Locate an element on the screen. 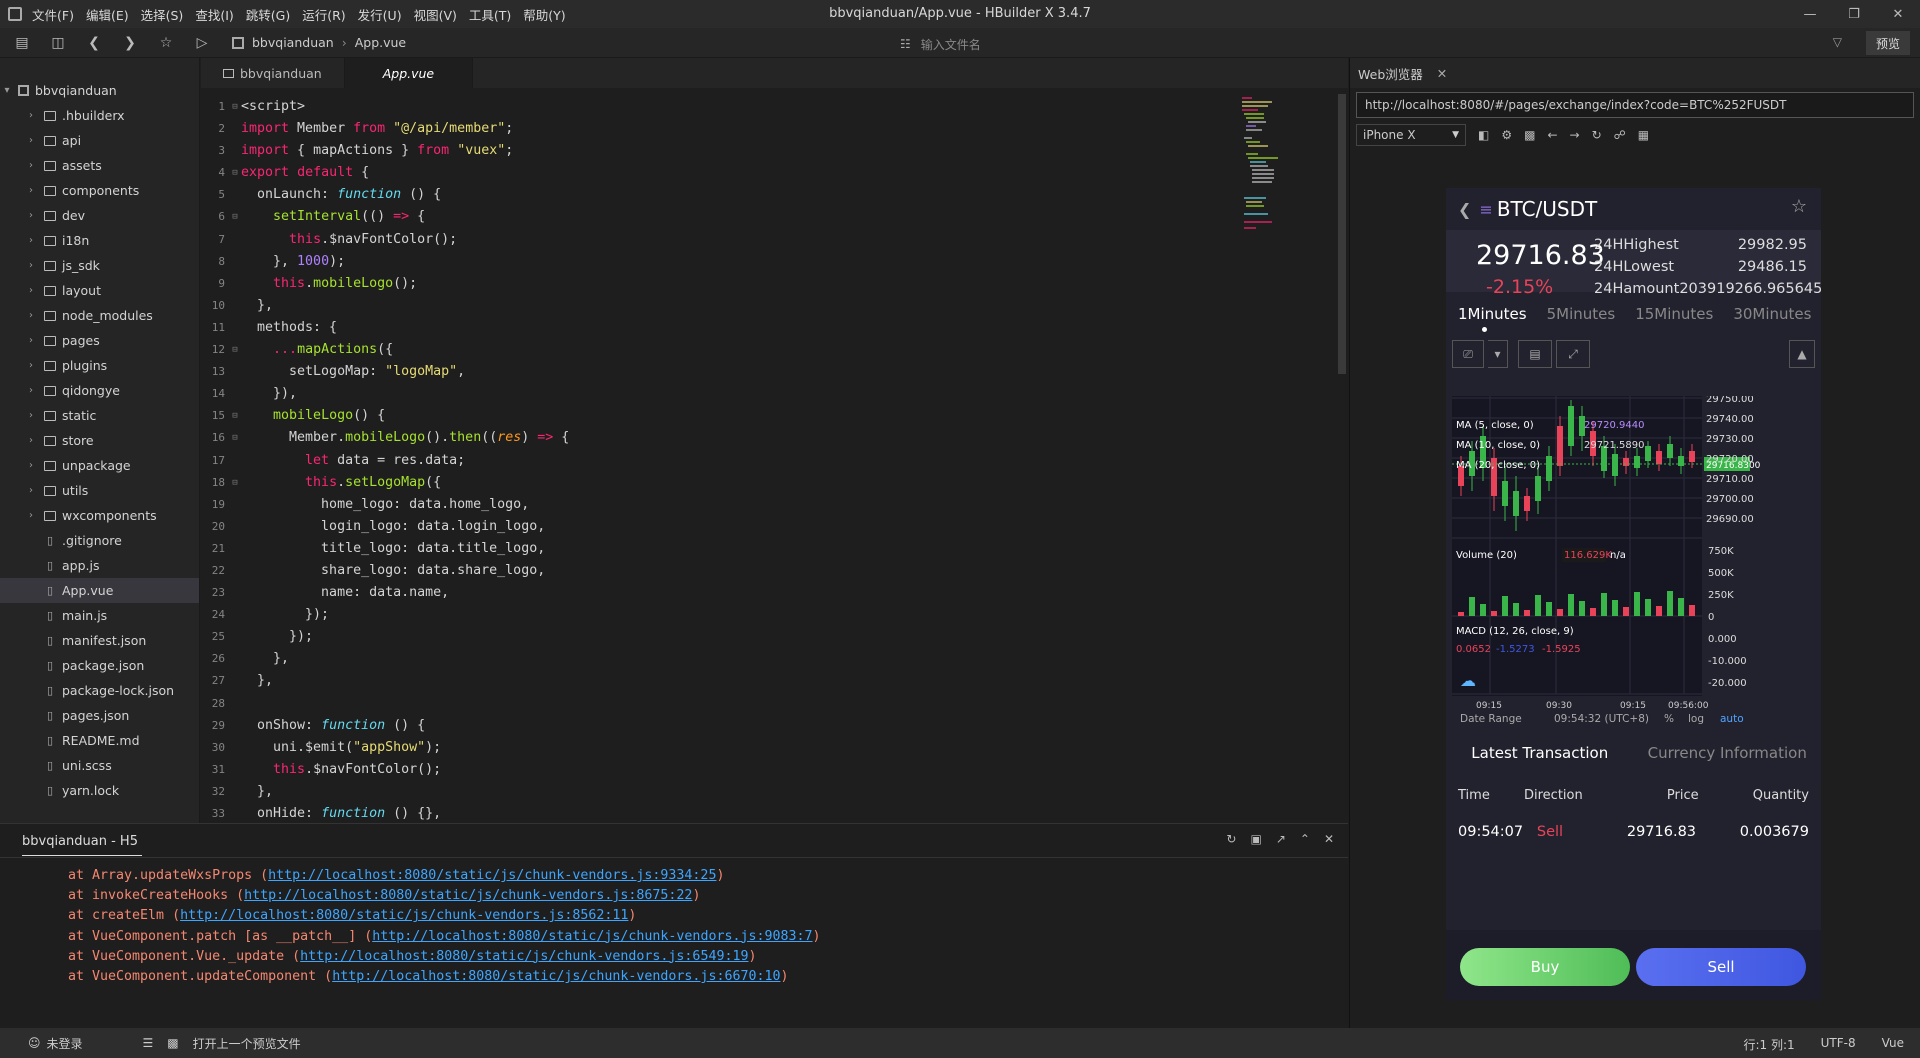 Image resolution: width=1920 pixels, height=1058 pixels. tree-item: ▯ pages.json is located at coordinates (99, 715).